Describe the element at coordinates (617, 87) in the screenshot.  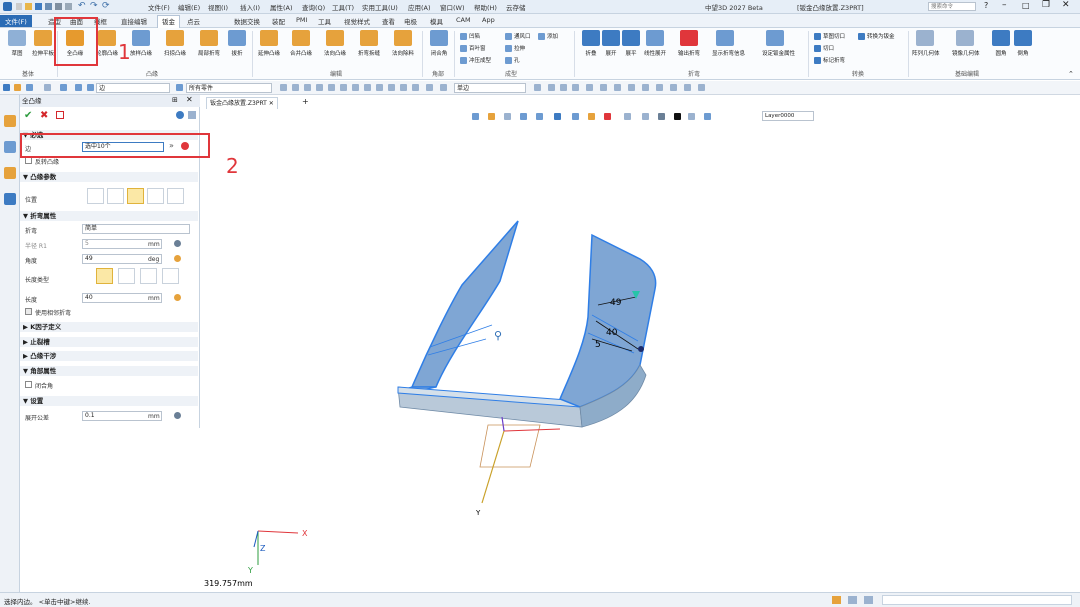
I see `line-tool-g-icon` at that location.